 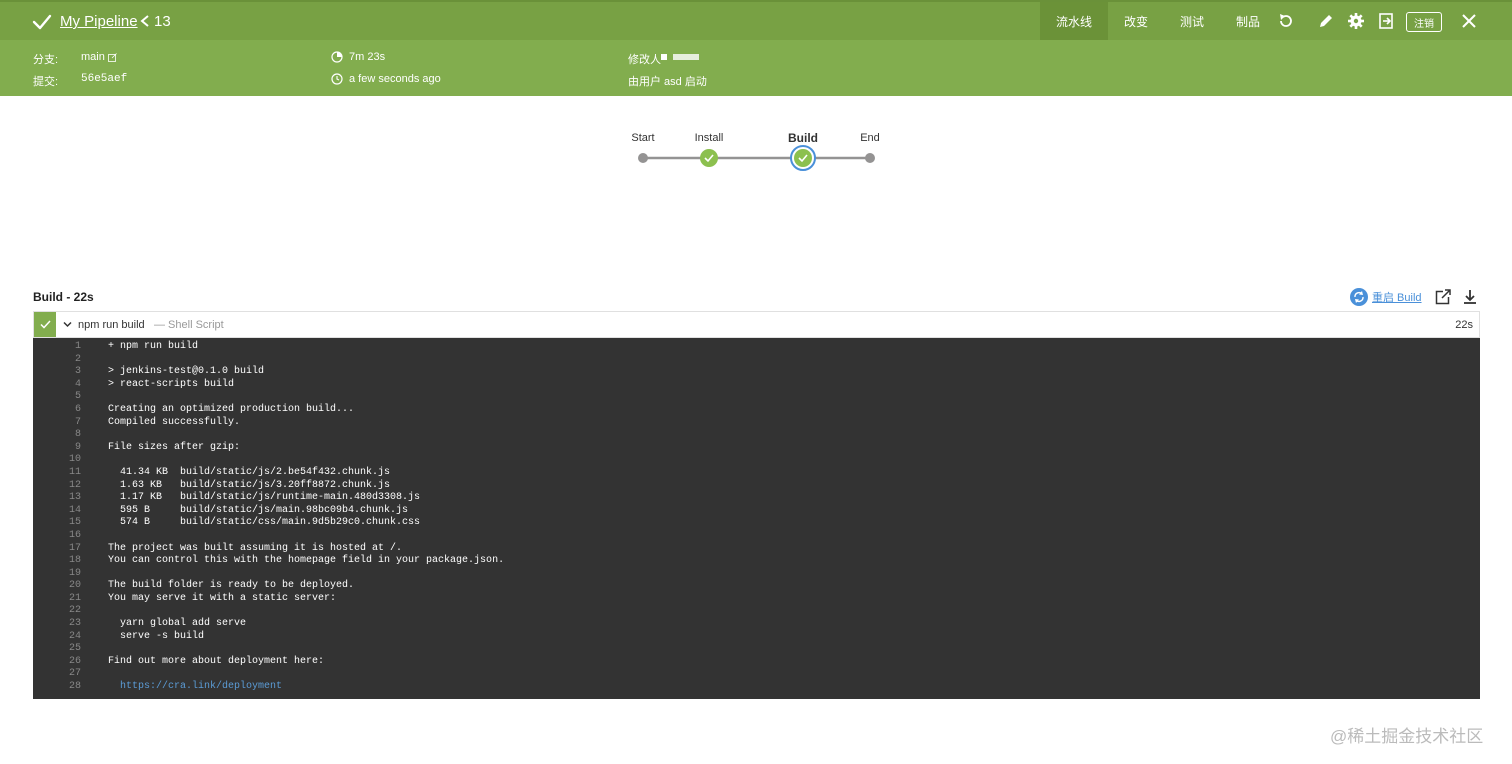 What do you see at coordinates (74, 674) in the screenshot?
I see `log-line-number: 27` at bounding box center [74, 674].